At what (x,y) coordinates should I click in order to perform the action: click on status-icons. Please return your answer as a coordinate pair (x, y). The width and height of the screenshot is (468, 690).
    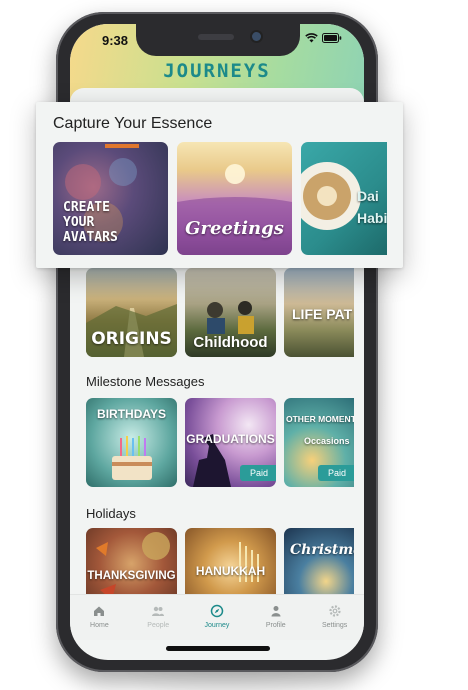
    Looking at the image, I should click on (323, 38).